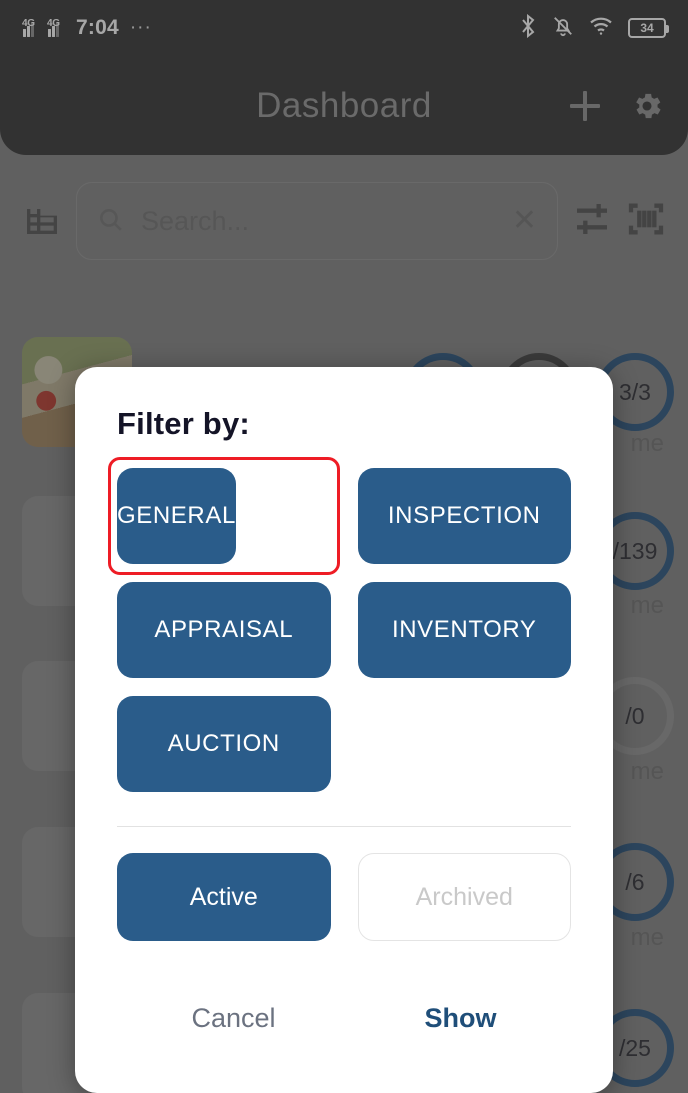 Image resolution: width=688 pixels, height=1093 pixels. I want to click on filter-auction-button: AUCTION, so click(224, 744).